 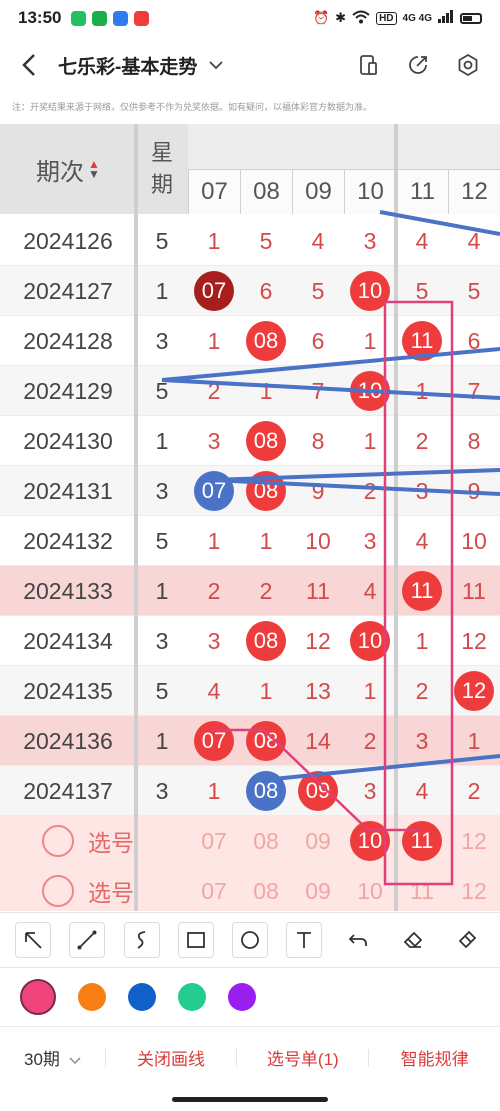 I want to click on smart-rules-button: 智能规律, so click(x=434, y=1057).